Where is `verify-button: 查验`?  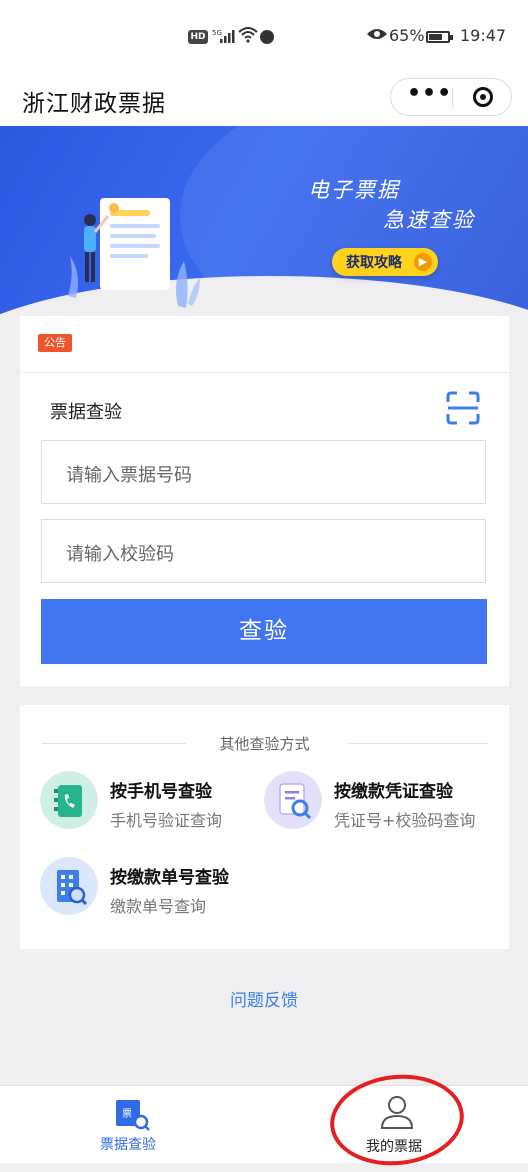 verify-button: 查验 is located at coordinates (264, 631).